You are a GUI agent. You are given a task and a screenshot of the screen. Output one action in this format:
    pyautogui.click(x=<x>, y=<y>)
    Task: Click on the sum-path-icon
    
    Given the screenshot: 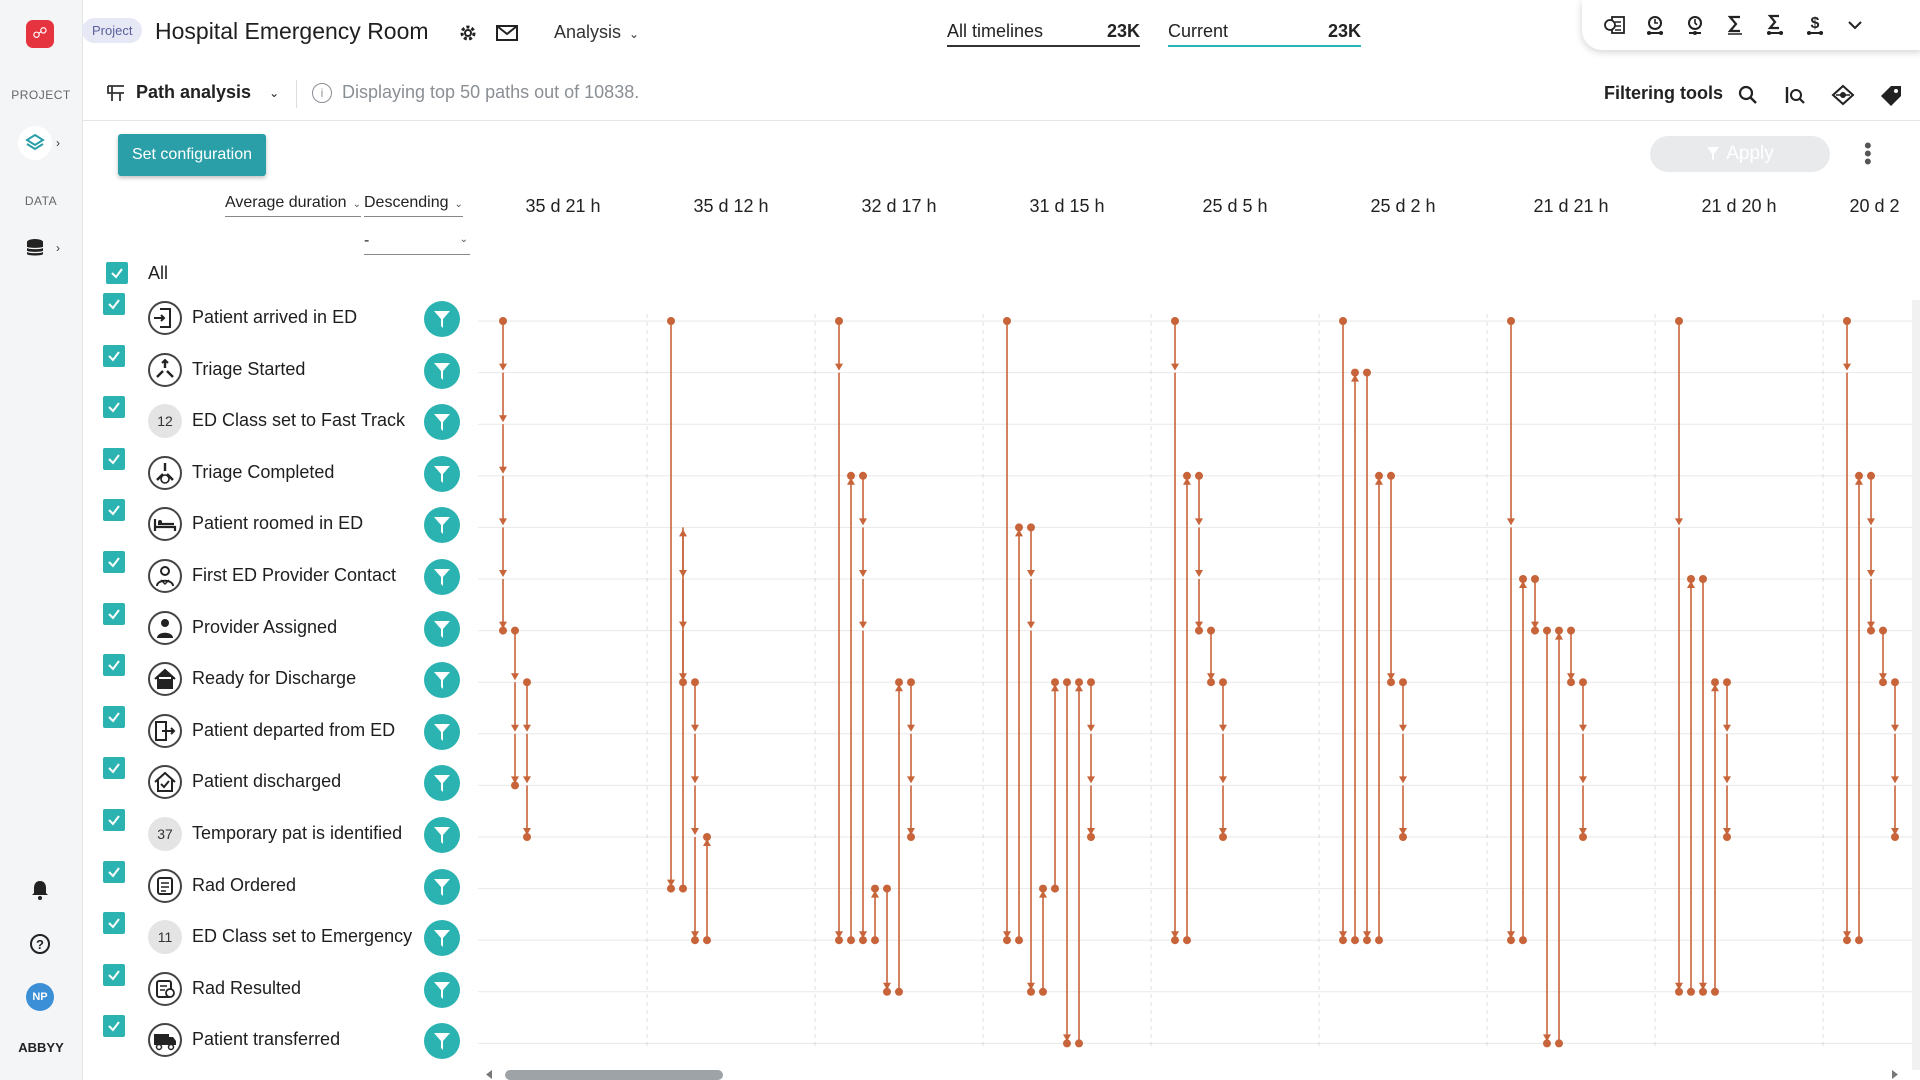 What is the action you would take?
    pyautogui.click(x=1775, y=25)
    